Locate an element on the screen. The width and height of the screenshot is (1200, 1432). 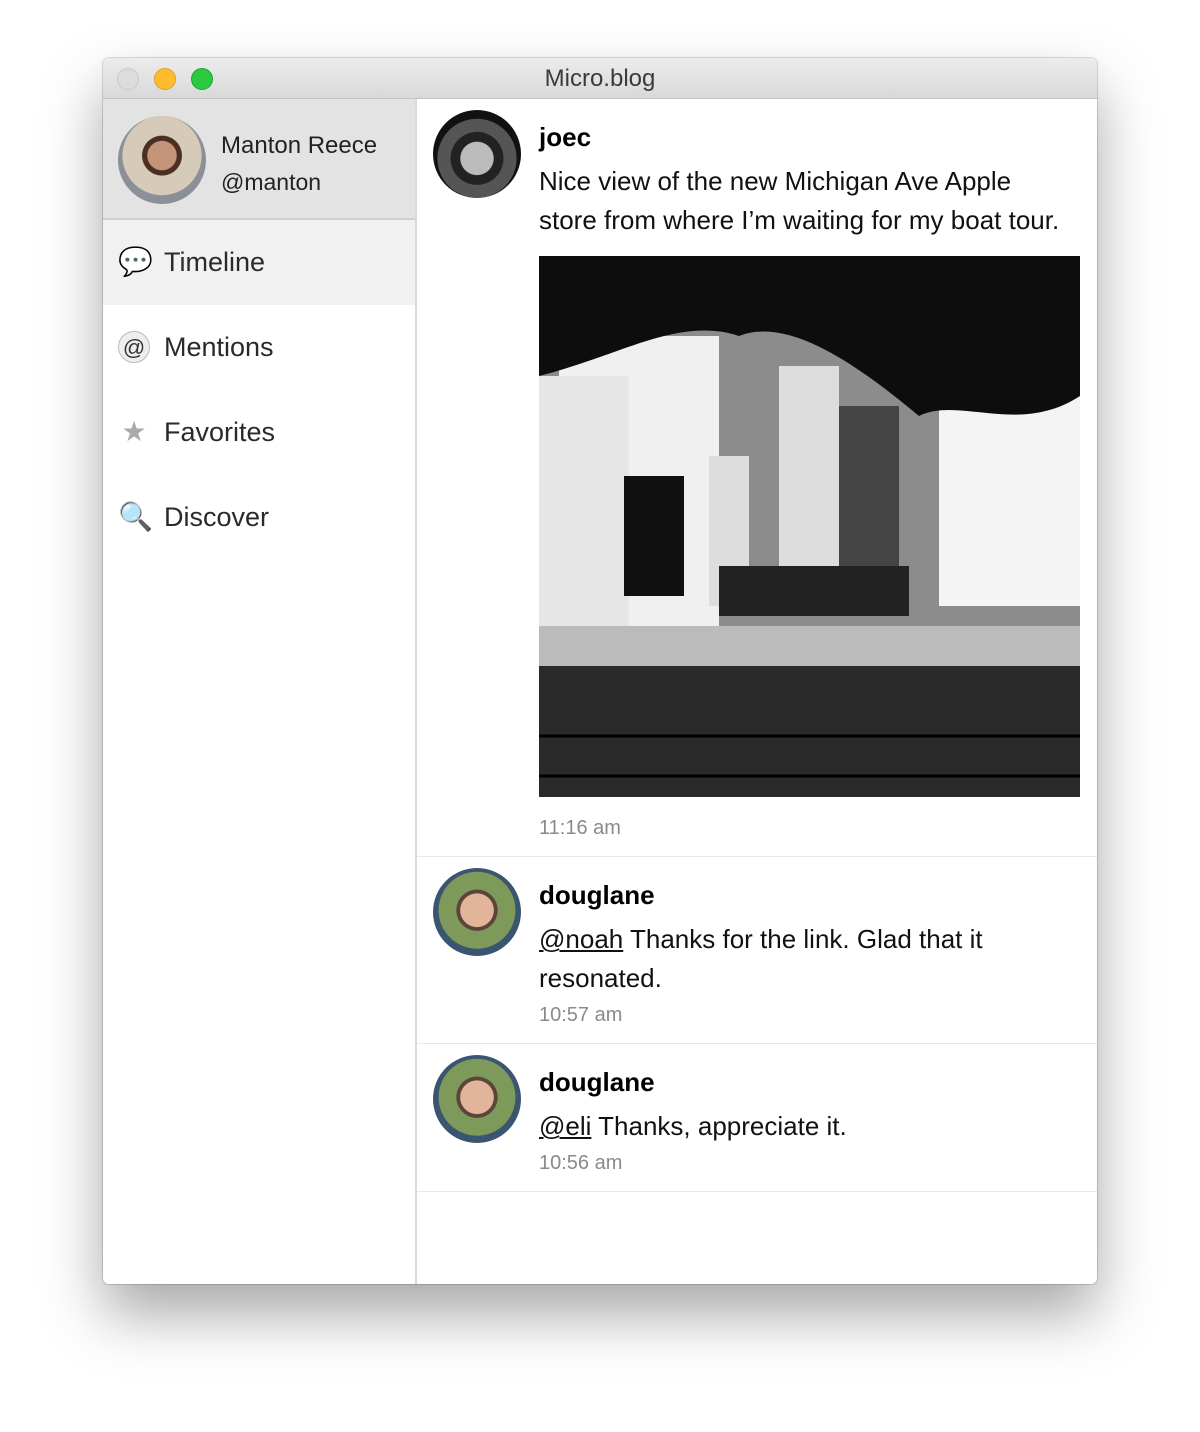
magnifier-icon: 🔍 is located at coordinates (135, 516).